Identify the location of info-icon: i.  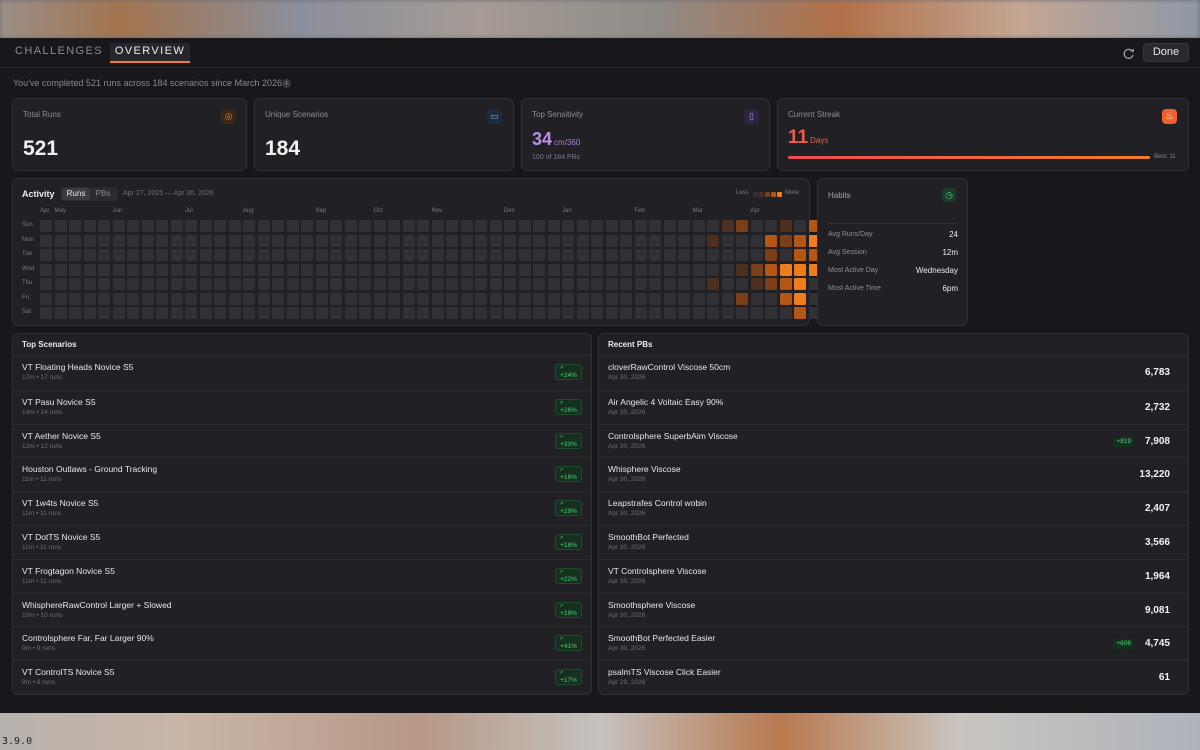
(286, 83).